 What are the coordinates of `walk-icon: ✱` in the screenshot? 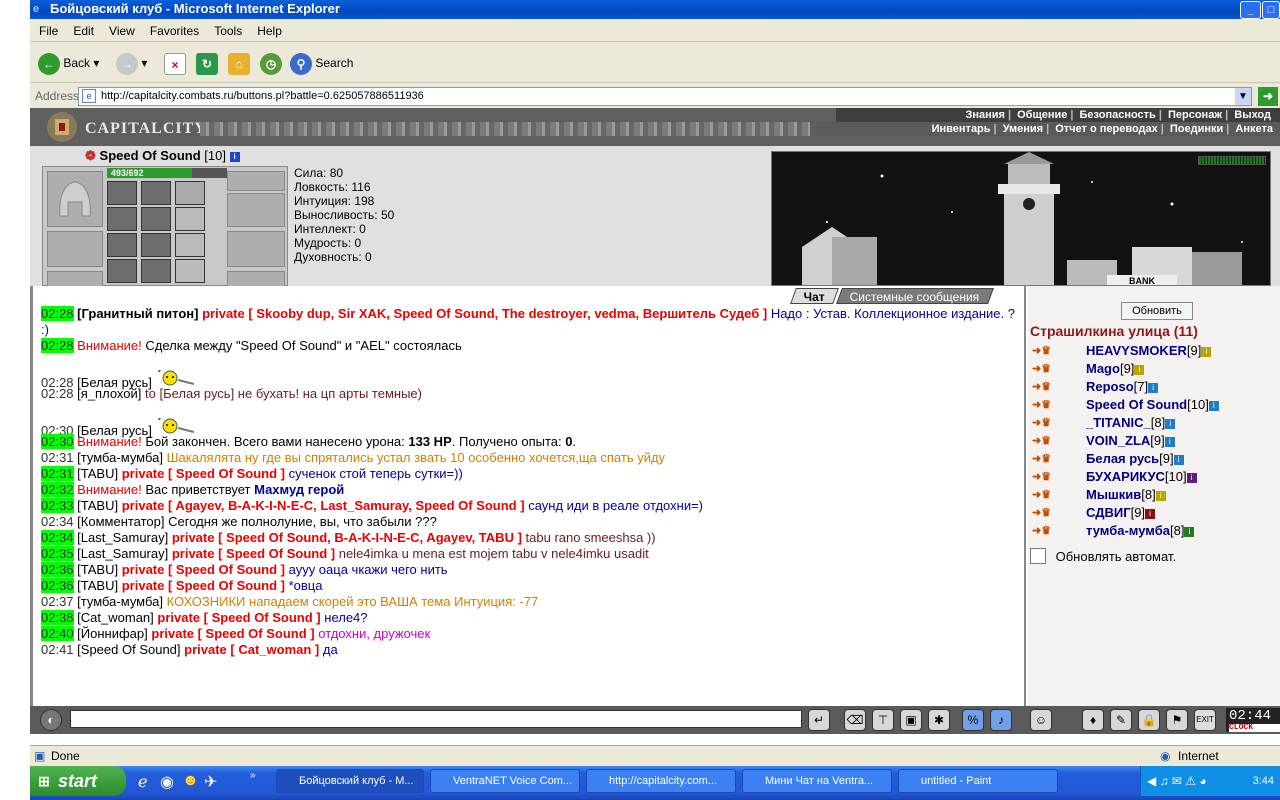 It's located at (939, 720).